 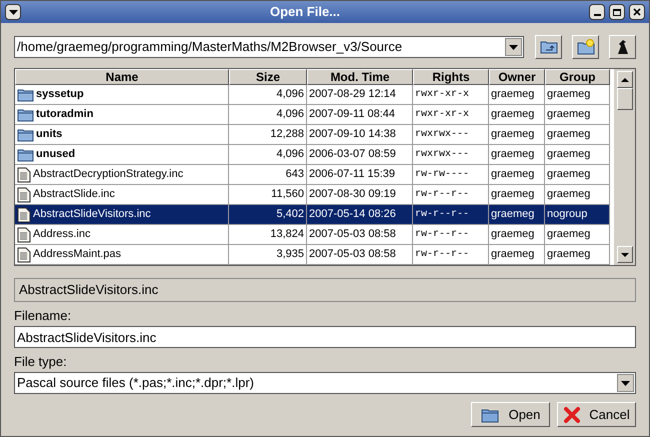 I want to click on file-row: unused 4,096 2006-03-07 08:59 rwxrwx--- graemeg graemeg, so click(x=312, y=155).